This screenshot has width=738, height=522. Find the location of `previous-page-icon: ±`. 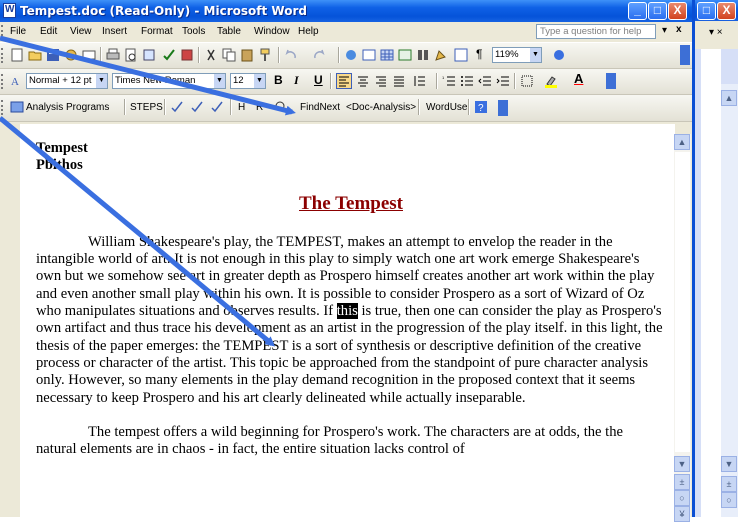

previous-page-icon: ± is located at coordinates (682, 482).